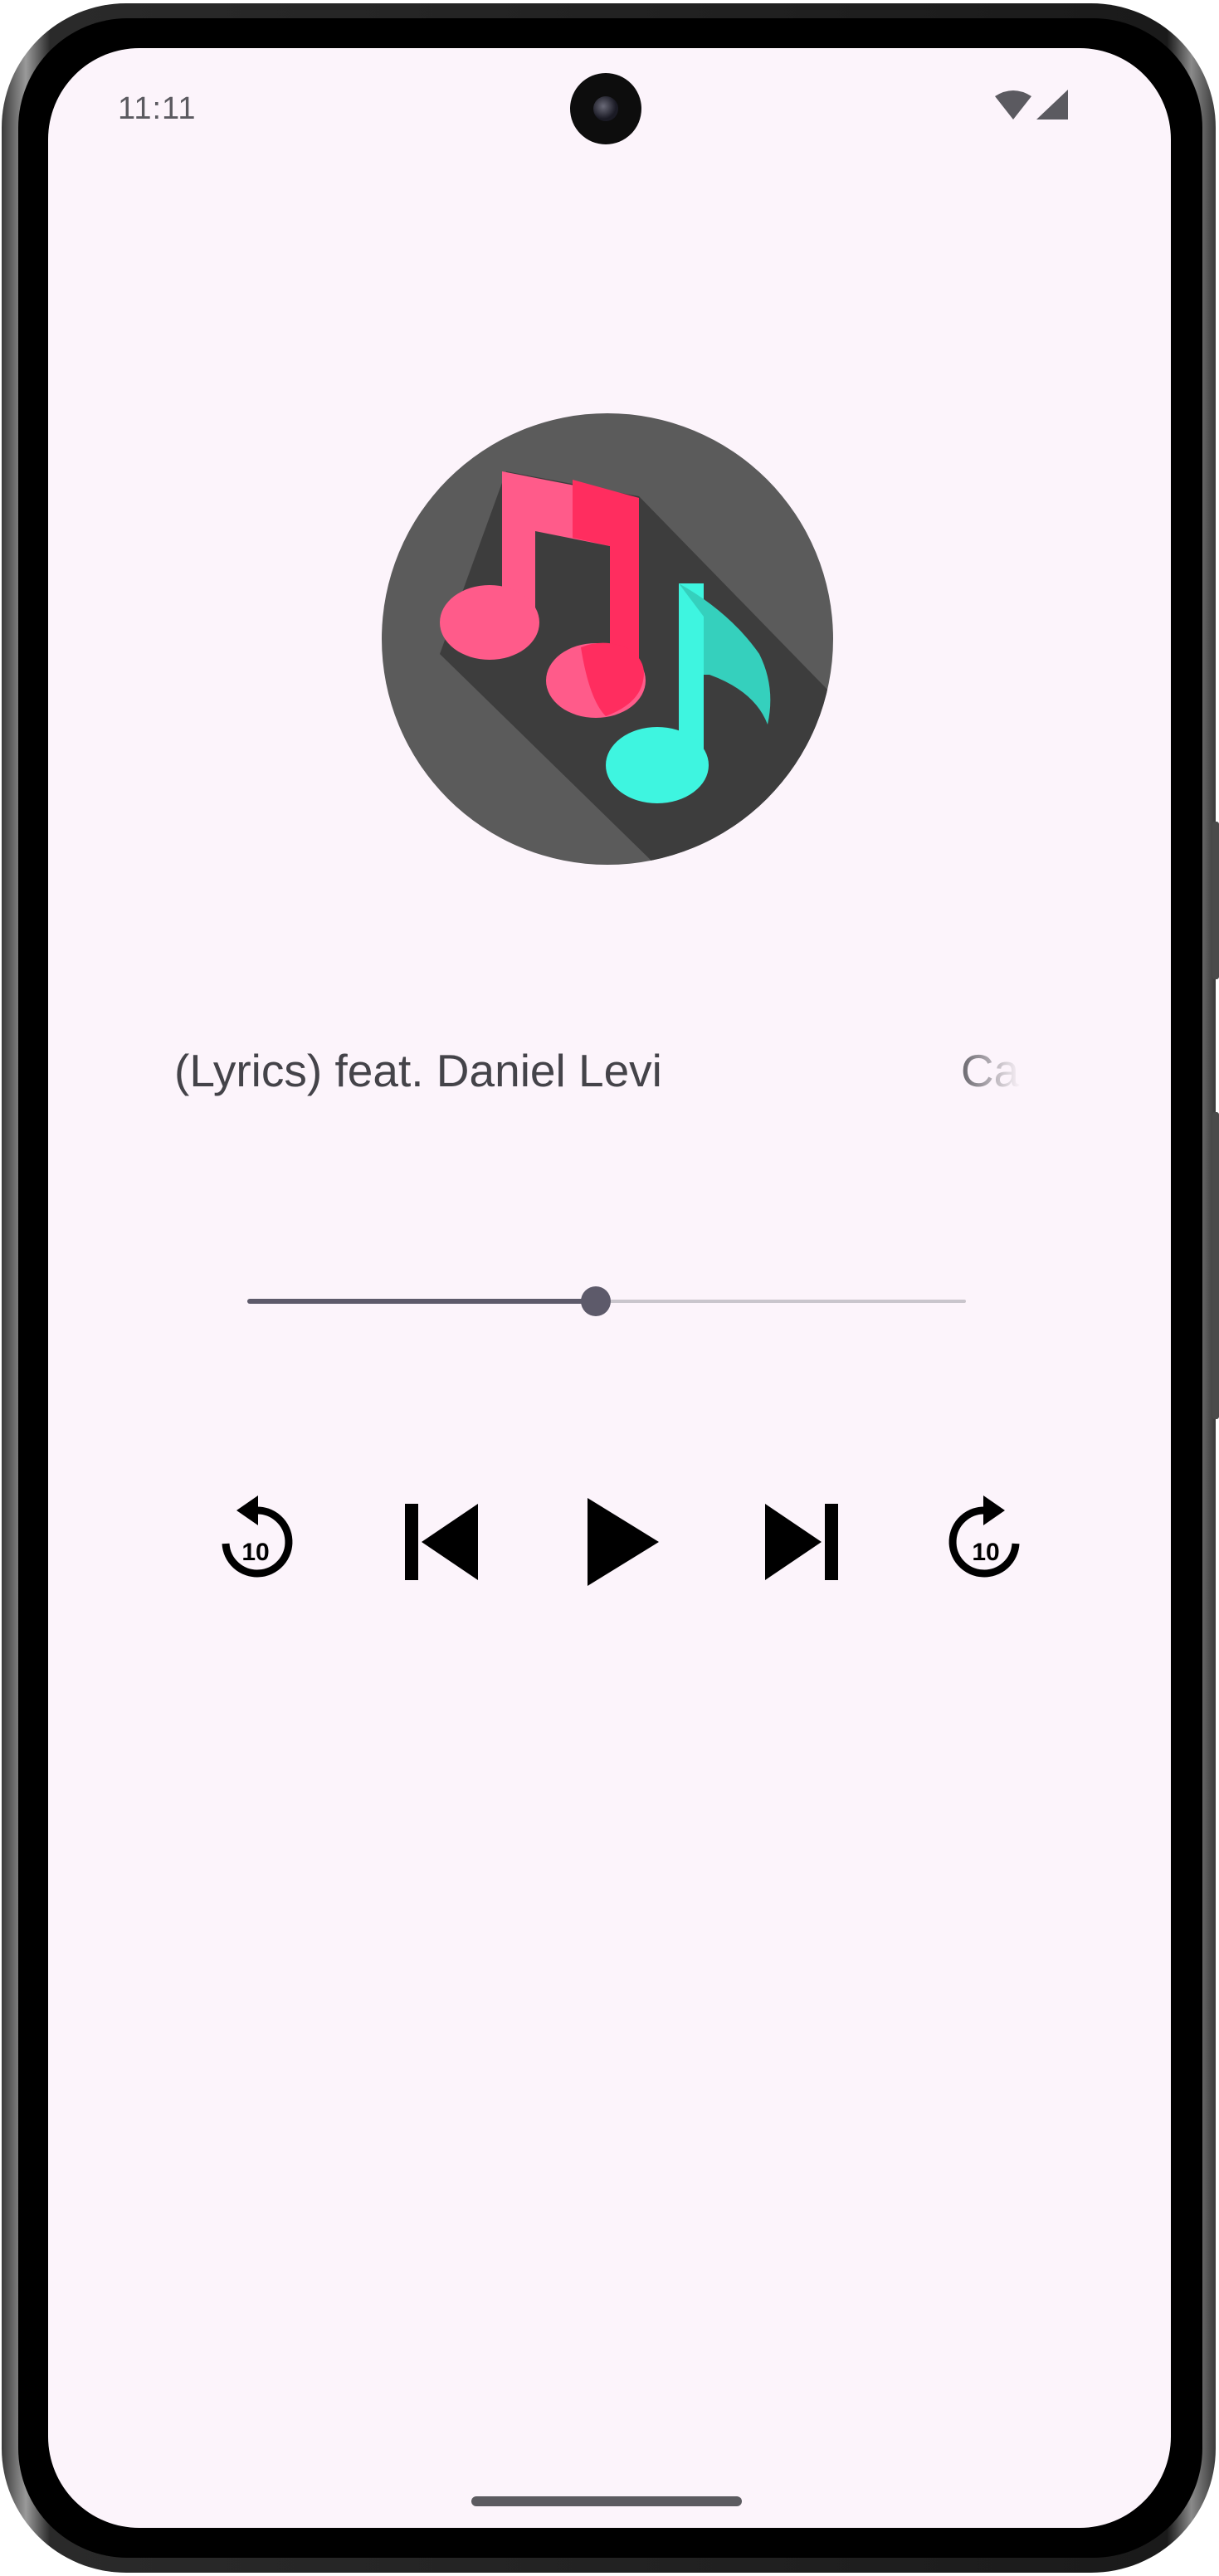 This screenshot has height=2576, width=1219. I want to click on album-art, so click(608, 639).